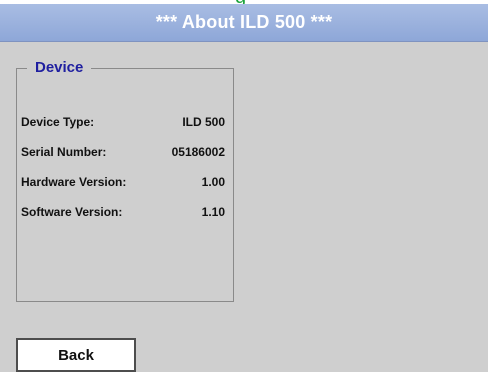  I want to click on hardware-version-row: Hardware Version: 1.00, so click(126, 184).